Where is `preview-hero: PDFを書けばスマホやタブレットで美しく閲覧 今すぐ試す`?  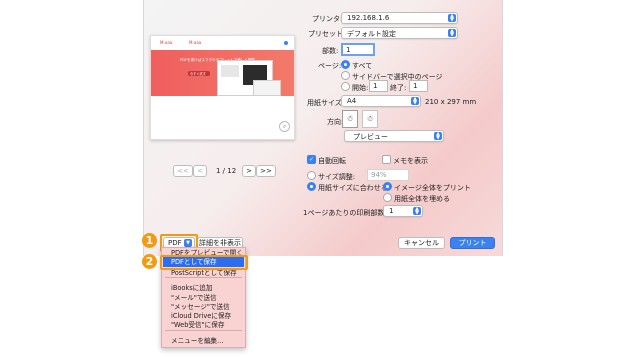
preview-hero: PDFを書けばスマホやタブレットで美しく閲覧 今すぐ試す is located at coordinates (222, 73).